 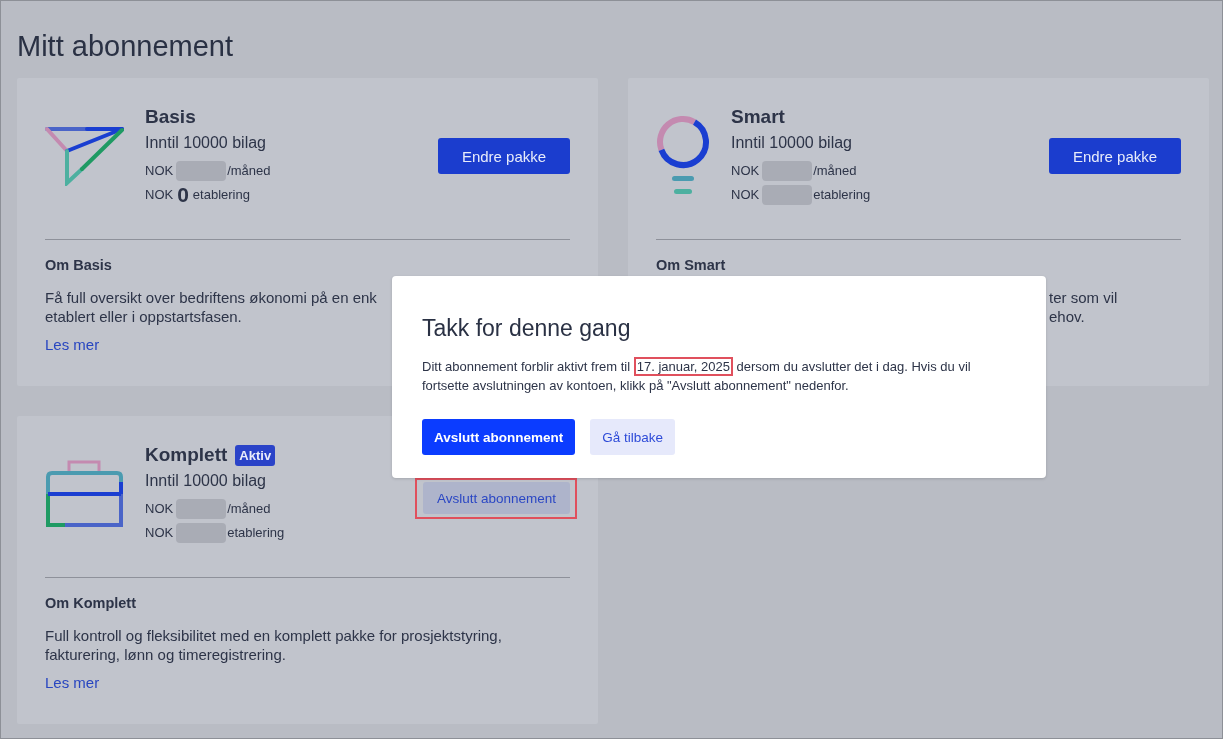 I want to click on plan-description: Få full oversikt over bedriftens økonomi på en enk etablert eller i oppstartsfasen., so click(x=211, y=307).